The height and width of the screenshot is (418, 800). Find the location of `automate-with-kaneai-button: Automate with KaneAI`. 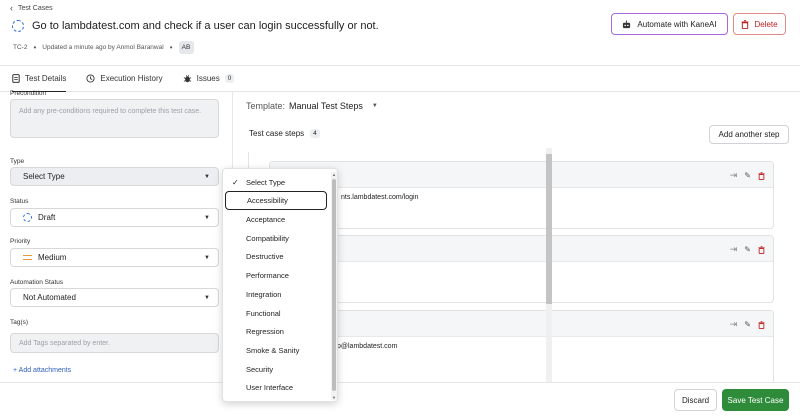

automate-with-kaneai-button: Automate with KaneAI is located at coordinates (669, 24).